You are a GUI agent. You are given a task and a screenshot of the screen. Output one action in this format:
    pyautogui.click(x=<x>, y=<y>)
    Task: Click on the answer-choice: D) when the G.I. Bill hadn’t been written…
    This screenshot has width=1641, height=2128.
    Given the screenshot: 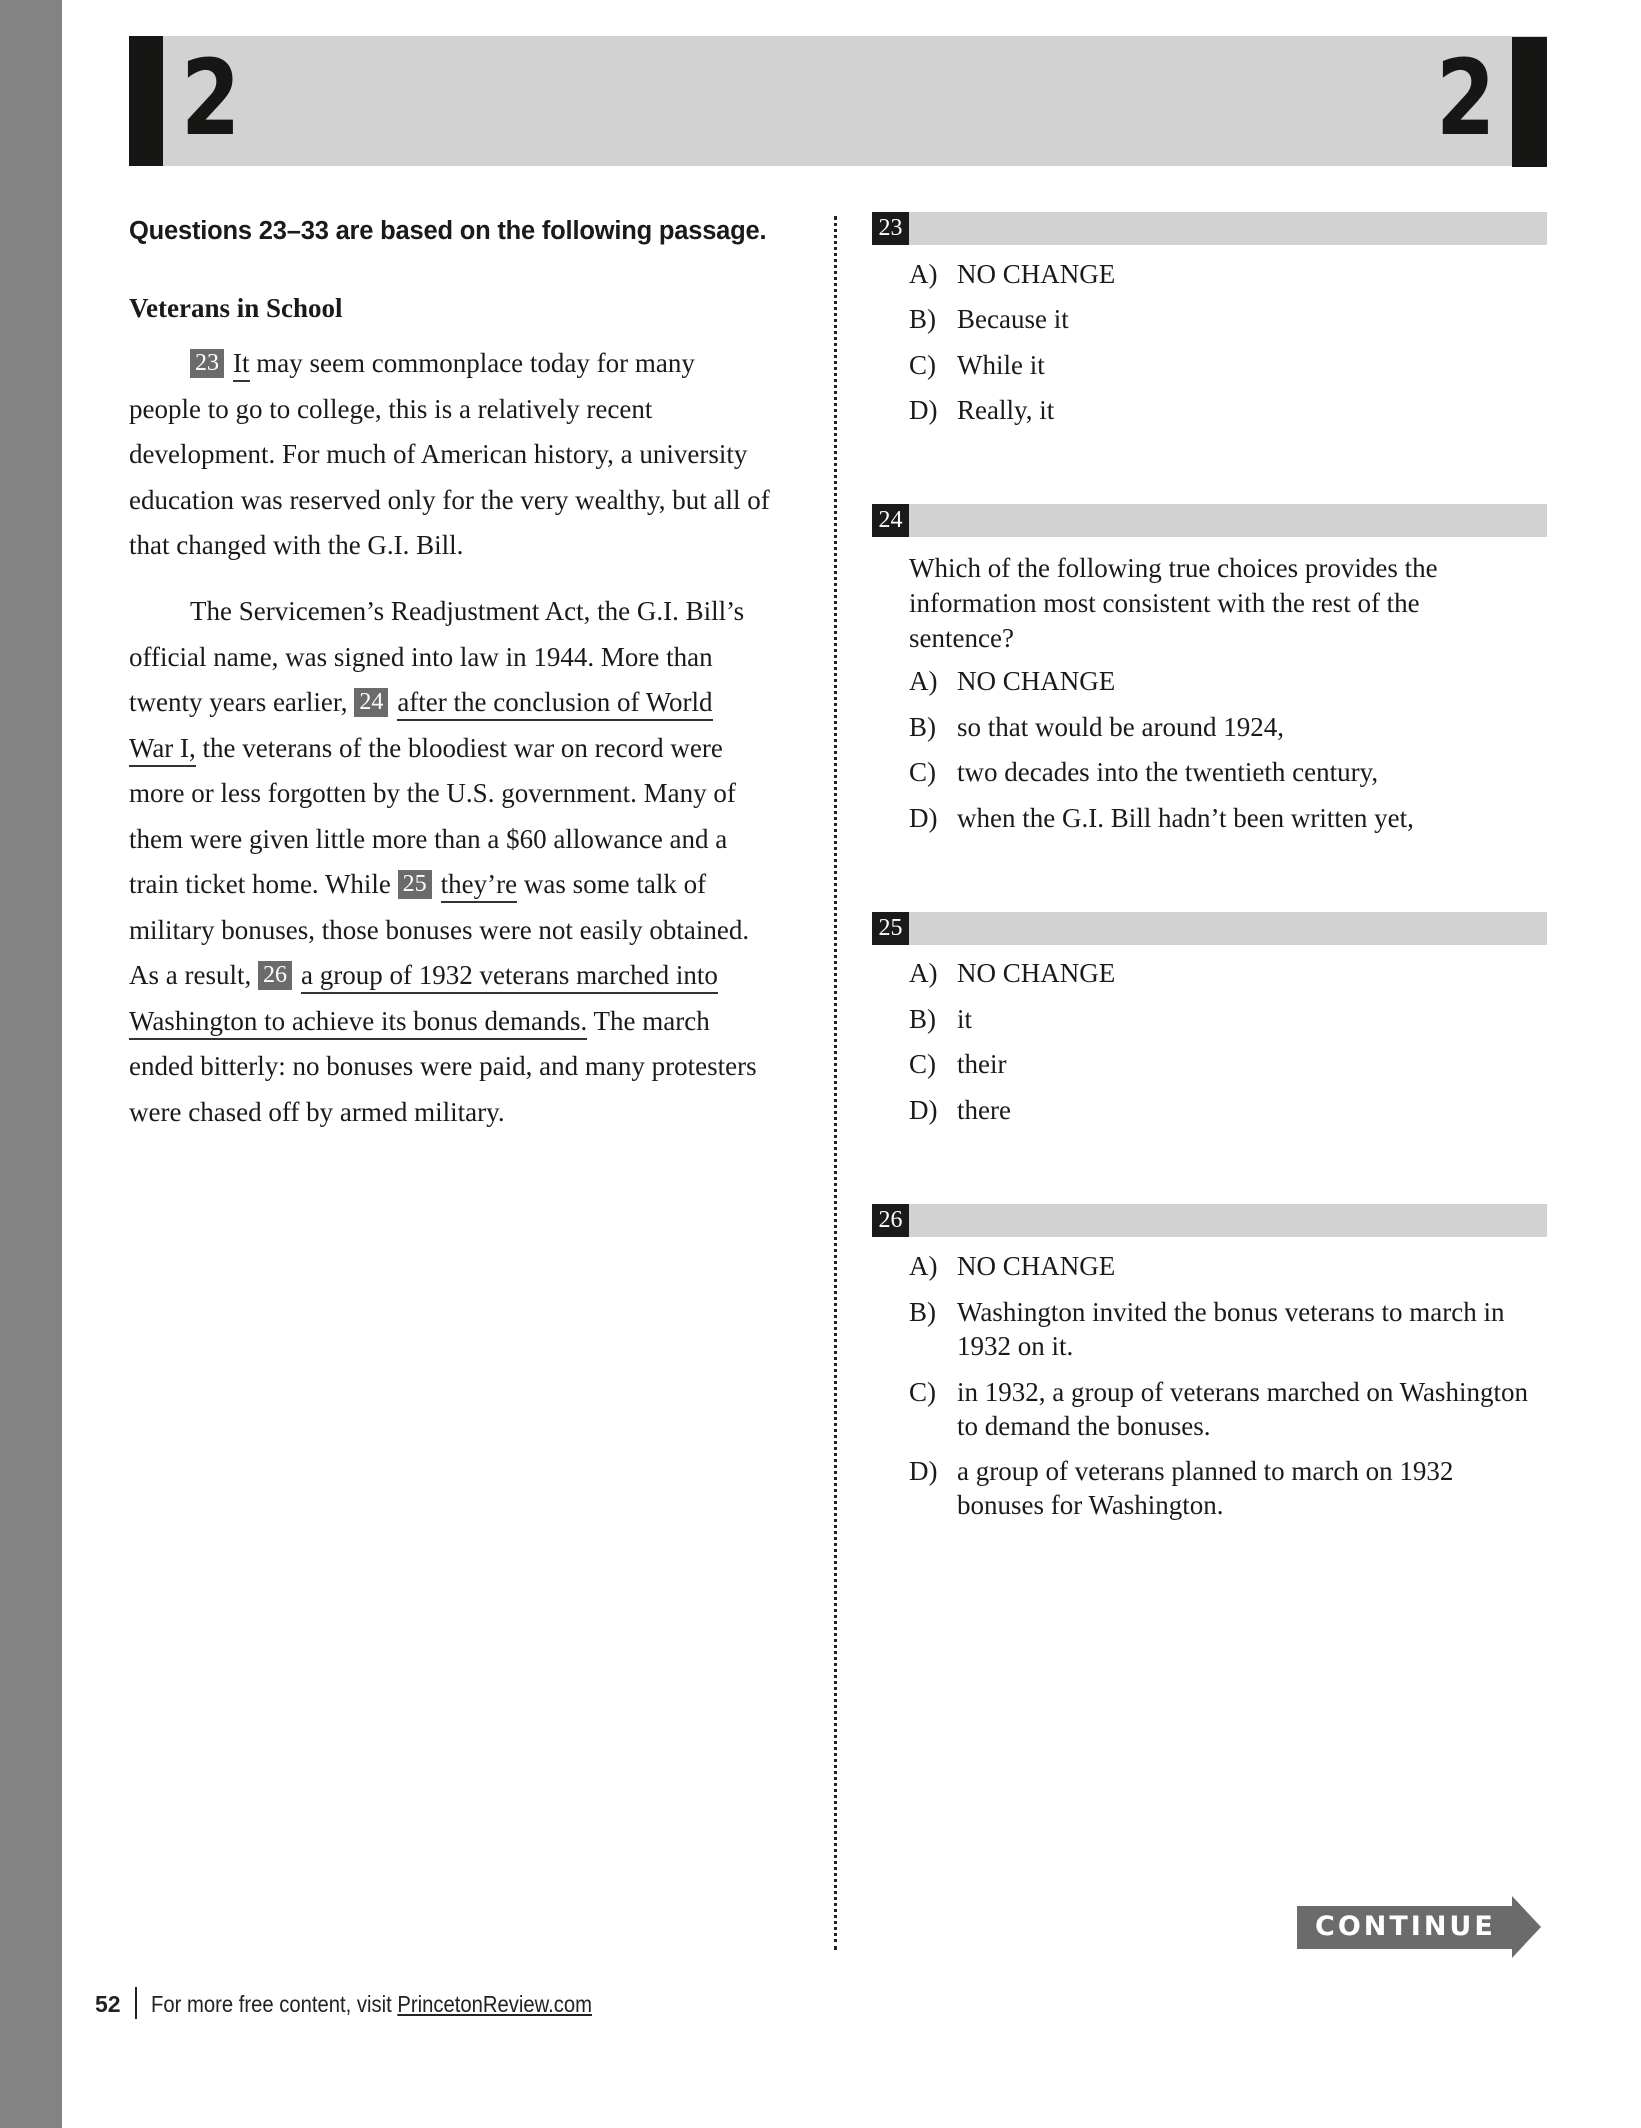 What is the action you would take?
    pyautogui.click(x=1219, y=818)
    